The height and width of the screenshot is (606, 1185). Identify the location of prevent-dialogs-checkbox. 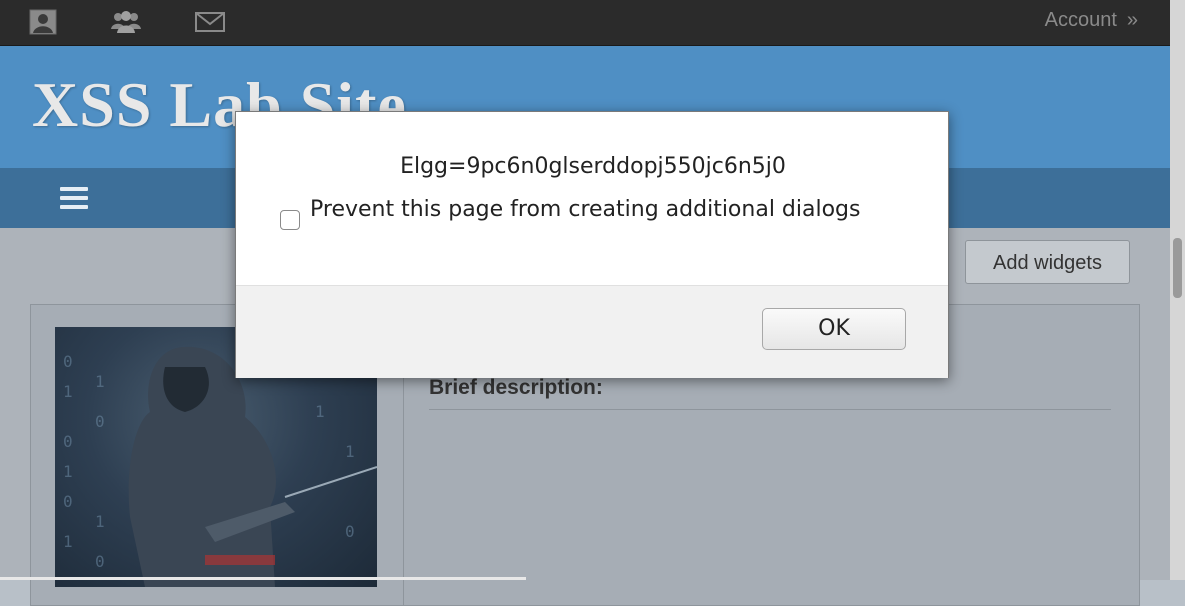
(290, 220).